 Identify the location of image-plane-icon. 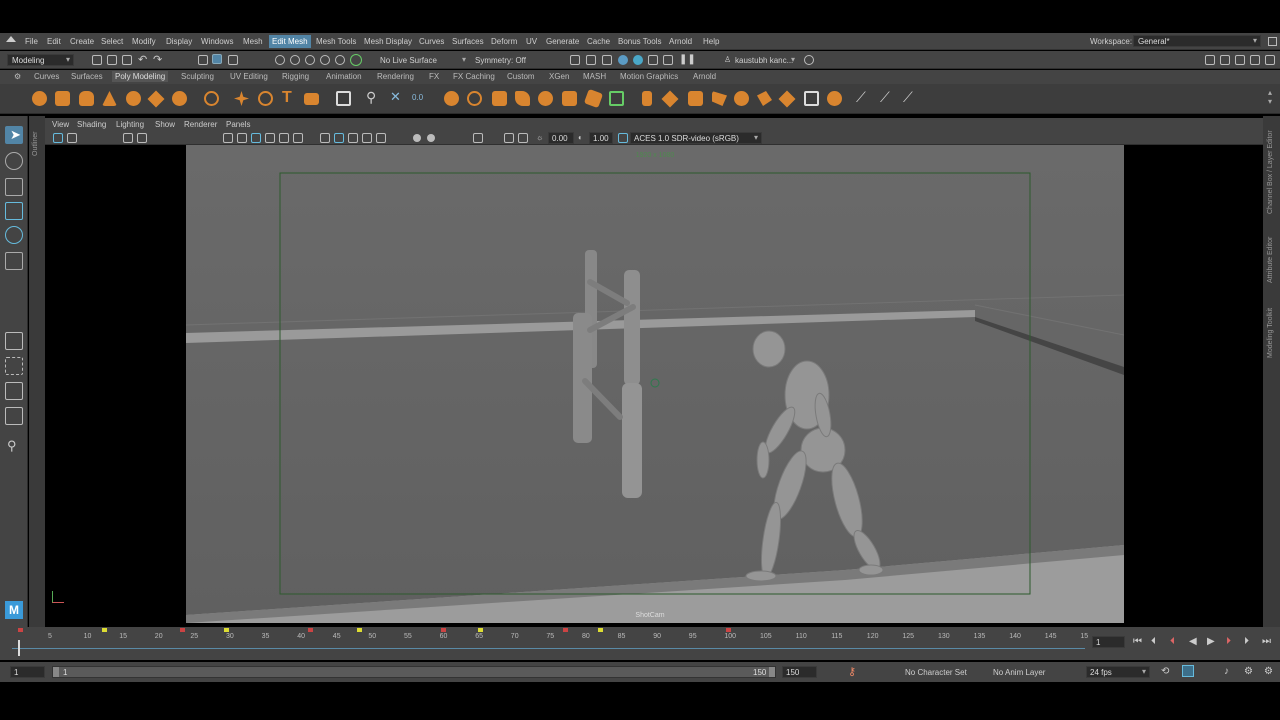
(142, 138).